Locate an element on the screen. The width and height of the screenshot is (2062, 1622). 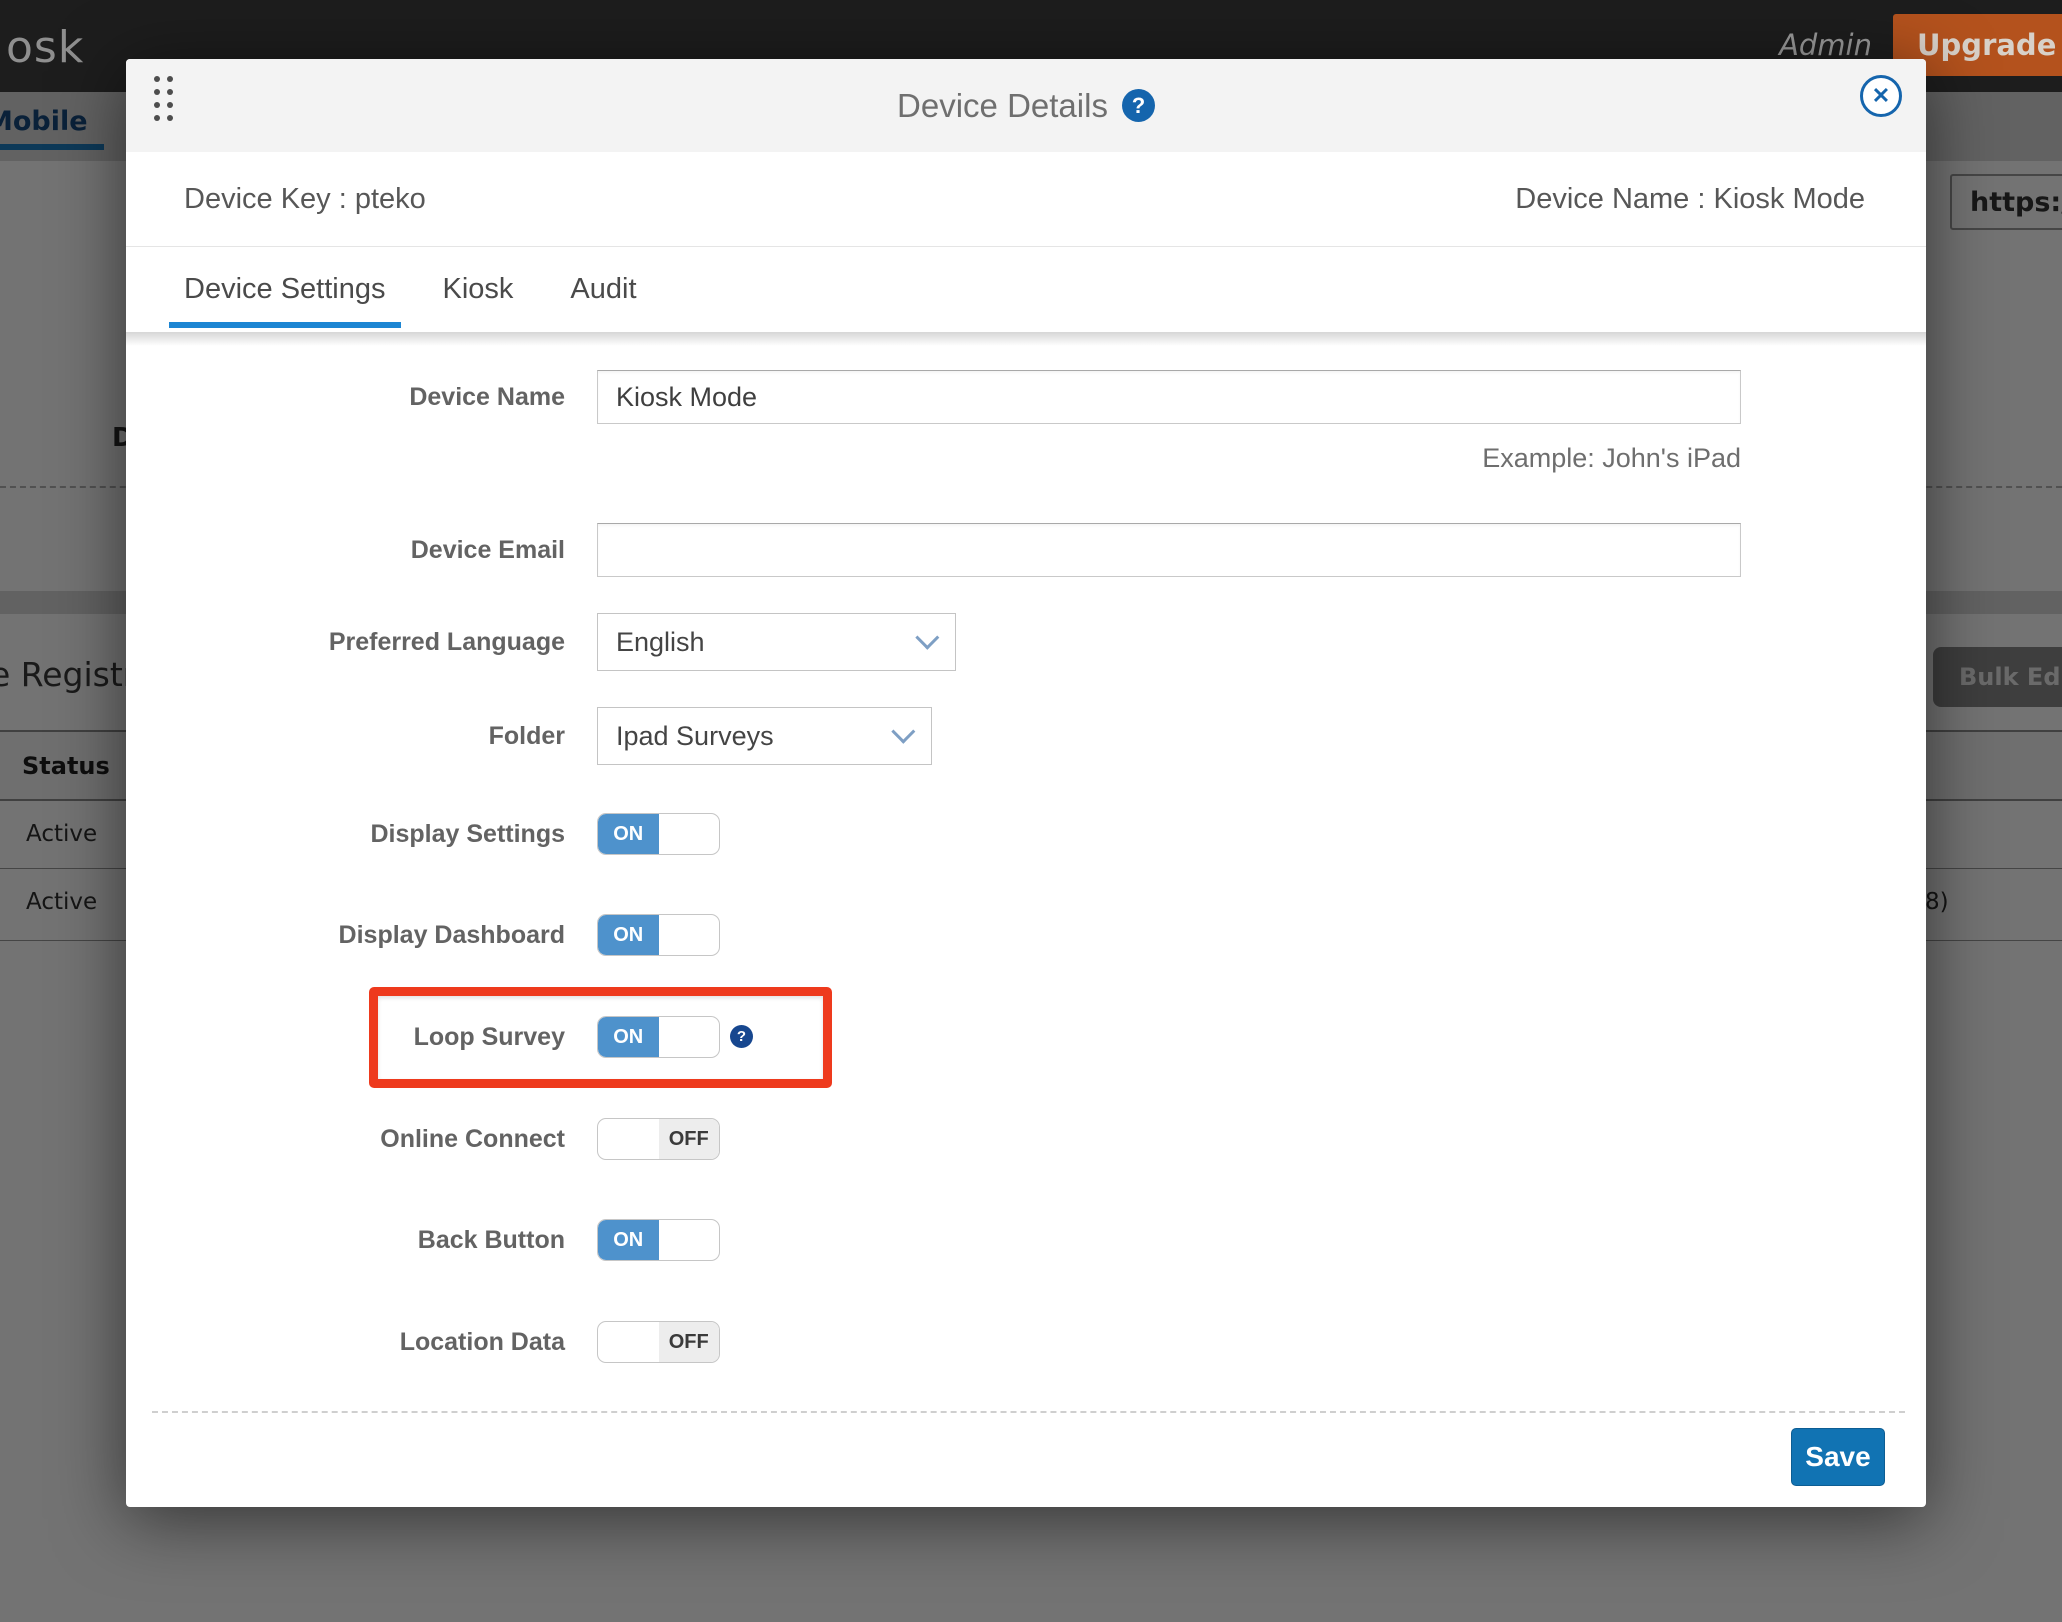
loop-survey-label: Loop Survey is located at coordinates (489, 1036).